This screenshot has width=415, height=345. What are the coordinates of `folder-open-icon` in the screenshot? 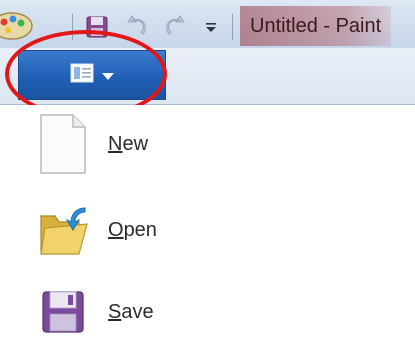 It's located at (63, 230).